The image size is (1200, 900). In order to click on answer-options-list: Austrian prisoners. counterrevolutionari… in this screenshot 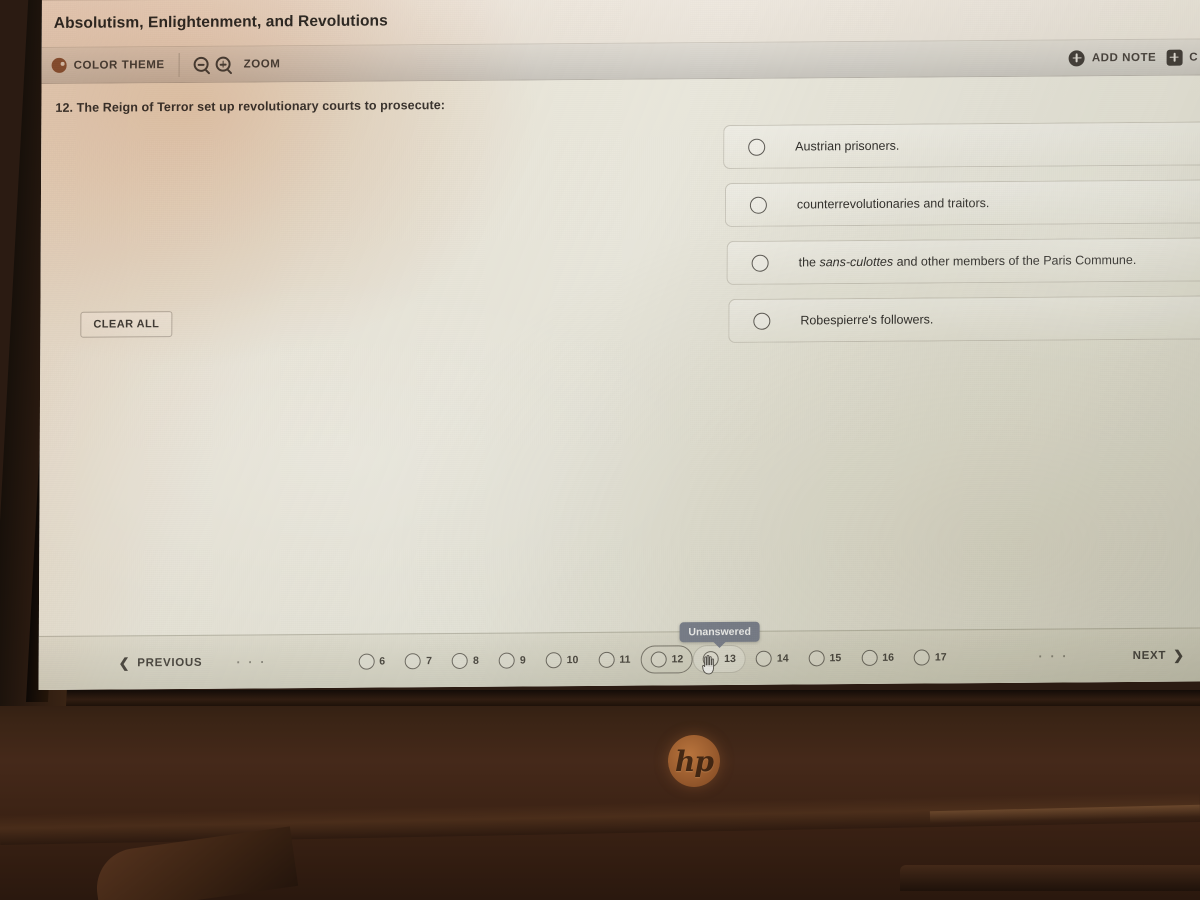, I will do `click(961, 239)`.